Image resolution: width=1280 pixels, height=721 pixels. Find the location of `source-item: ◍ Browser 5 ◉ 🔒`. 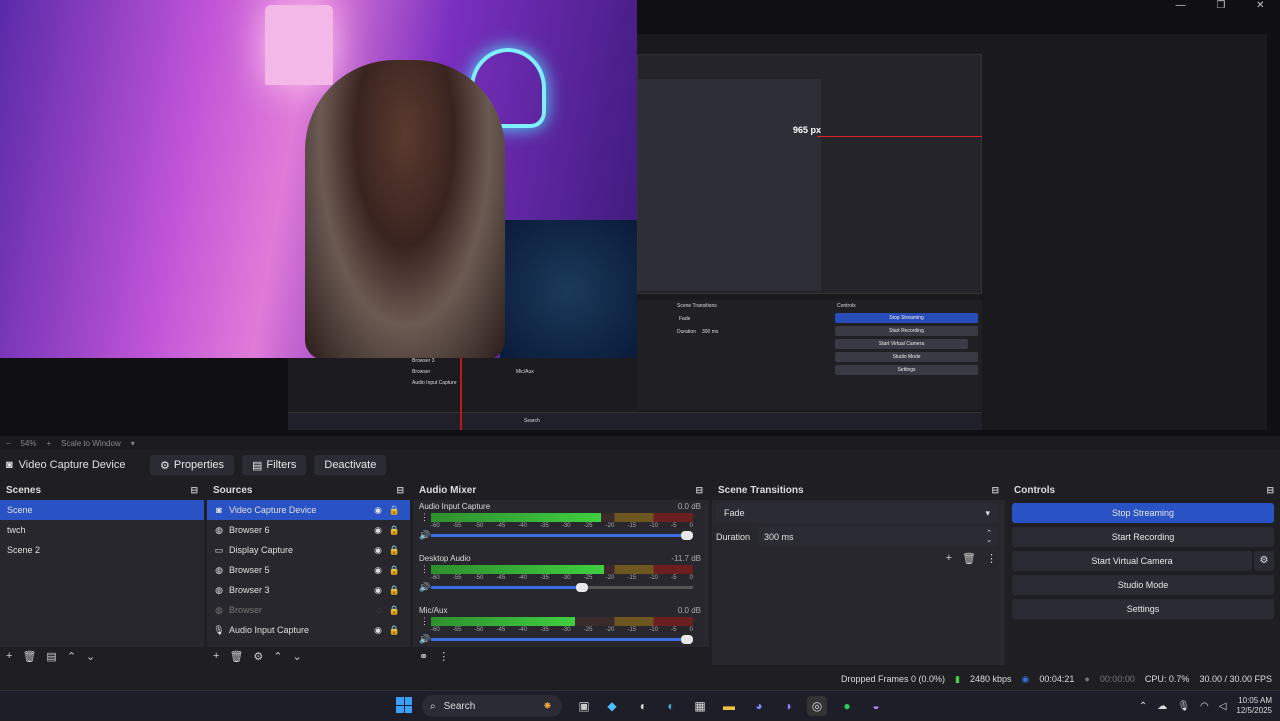

source-item: ◍ Browser 5 ◉ 🔒 is located at coordinates (308, 570).